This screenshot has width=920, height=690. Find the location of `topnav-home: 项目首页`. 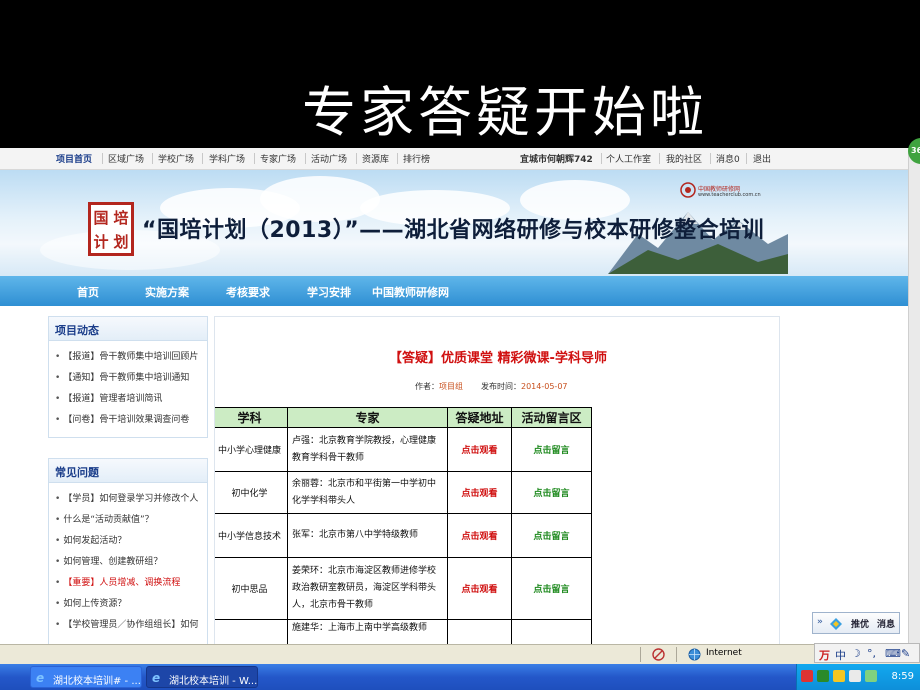

topnav-home: 项目首页 is located at coordinates (74, 158).